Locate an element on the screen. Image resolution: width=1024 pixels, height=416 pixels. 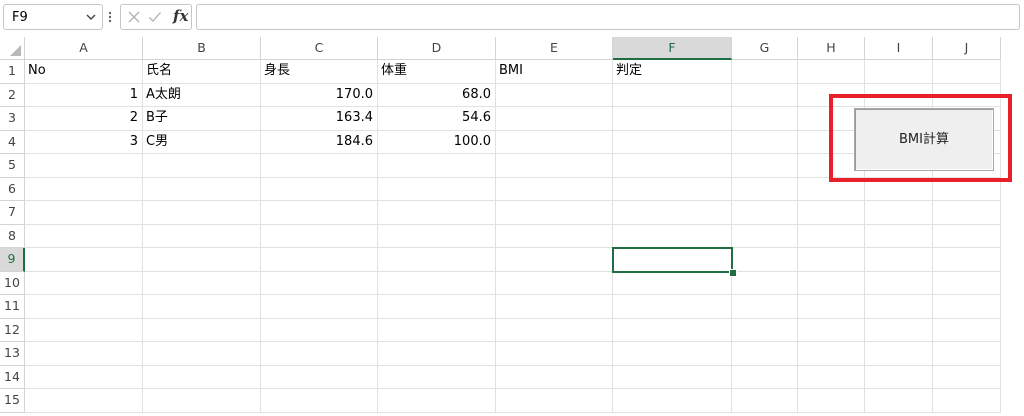
cell-c6 is located at coordinates (319, 189).